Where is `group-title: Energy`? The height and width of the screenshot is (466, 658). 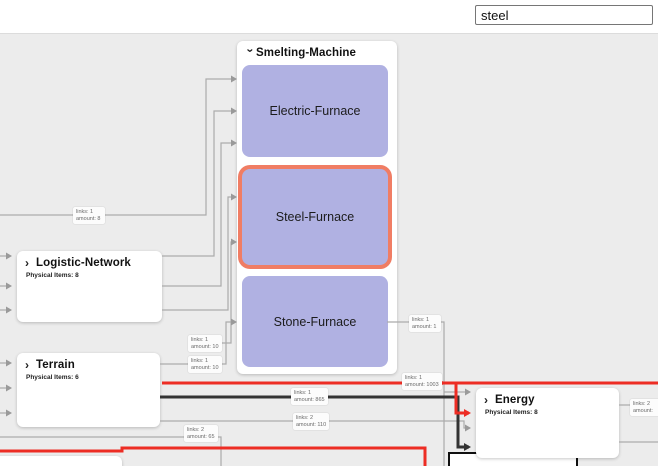
group-title: Energy is located at coordinates (515, 400).